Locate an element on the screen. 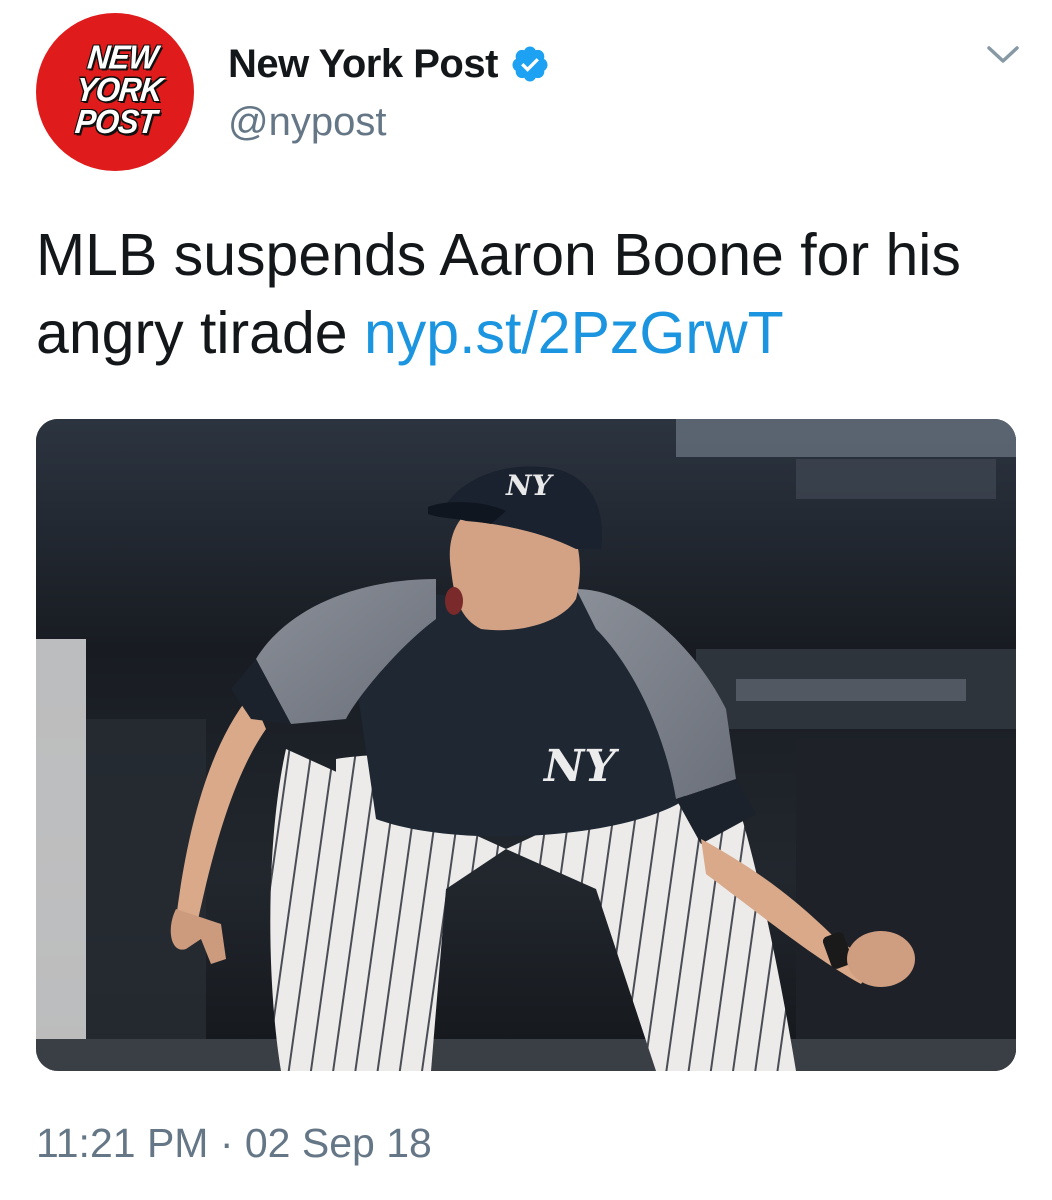 This screenshot has height=1200, width=1052. jersey-logo: NY is located at coordinates (580, 766).